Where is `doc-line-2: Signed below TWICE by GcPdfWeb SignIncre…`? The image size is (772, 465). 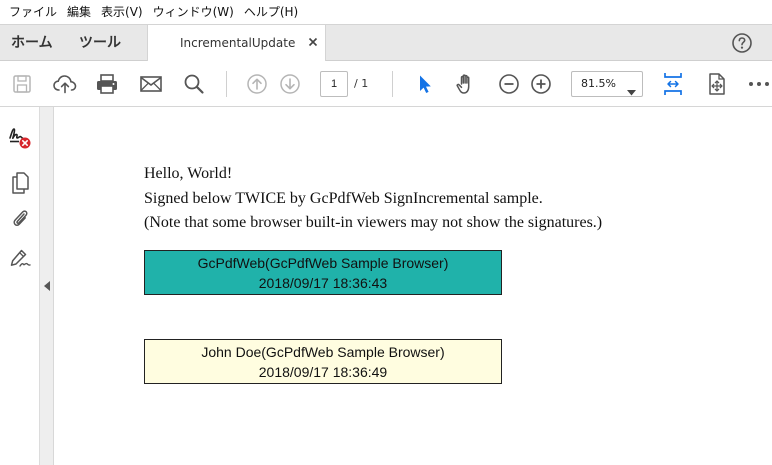 doc-line-2: Signed below TWICE by GcPdfWeb SignIncre… is located at coordinates (343, 198).